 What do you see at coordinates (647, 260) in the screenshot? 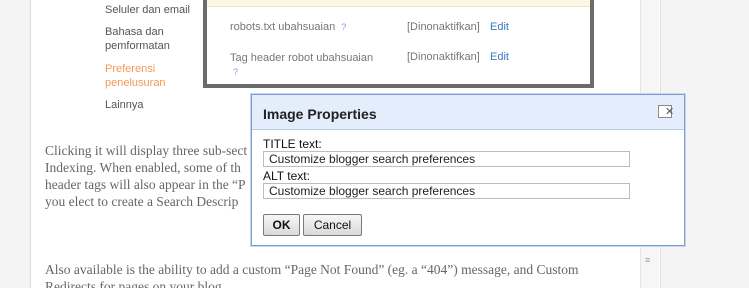
I see `scroll-grip-icon: ≡` at bounding box center [647, 260].